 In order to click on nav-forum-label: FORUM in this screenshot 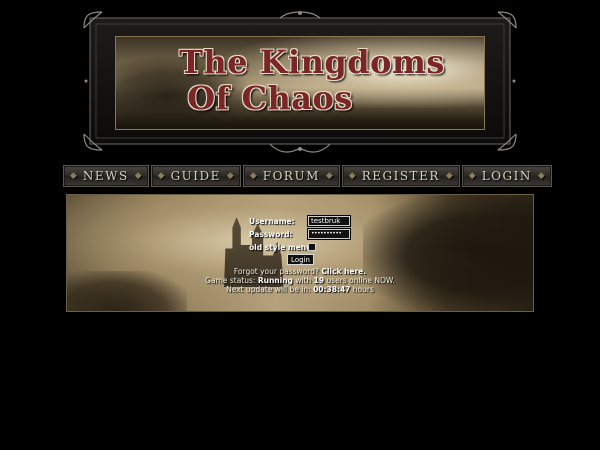, I will do `click(291, 176)`.